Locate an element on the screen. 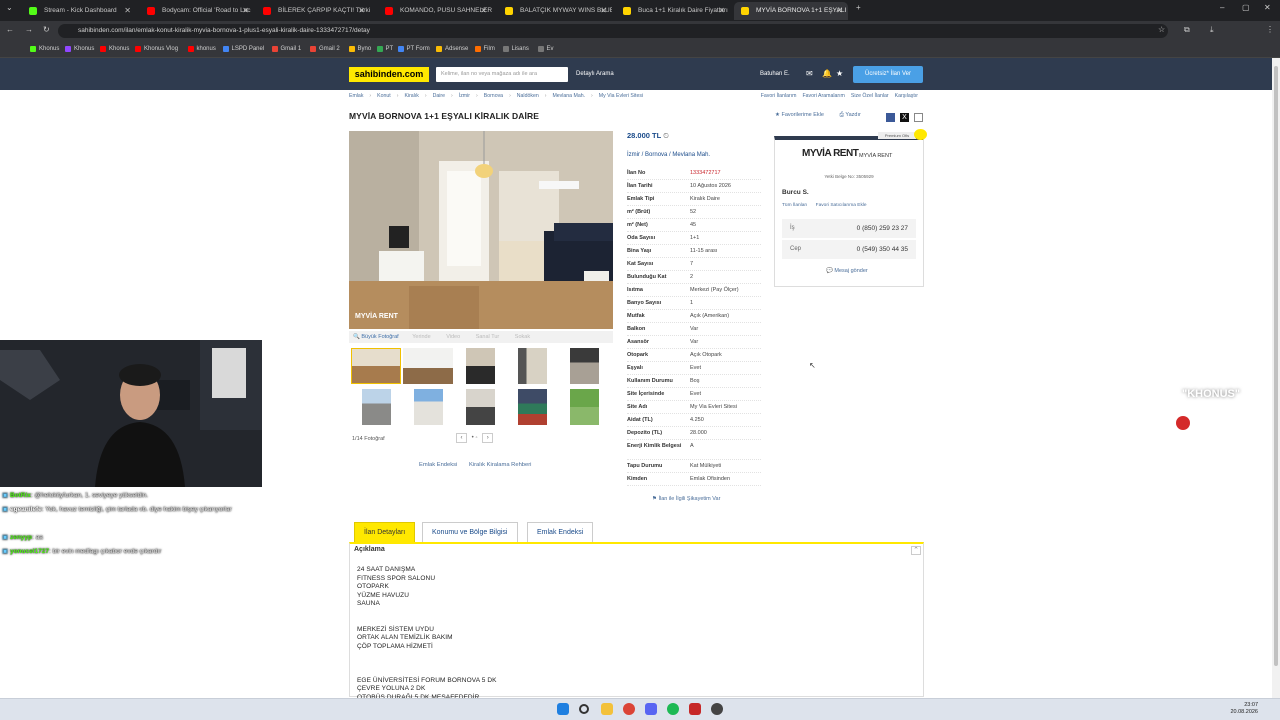 This screenshot has width=1280, height=720. spotify-icon is located at coordinates (673, 709).